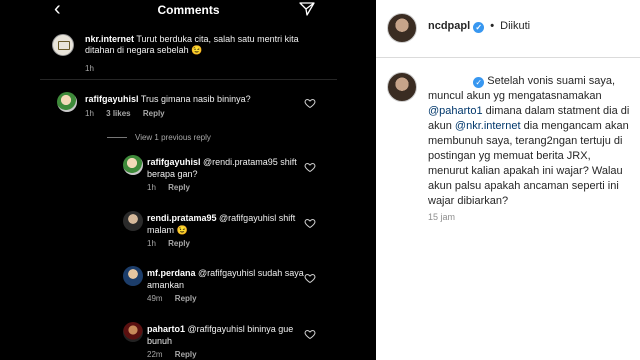 This screenshot has width=640, height=360. Describe the element at coordinates (155, 354) in the screenshot. I see `reply-time: 22m` at that location.